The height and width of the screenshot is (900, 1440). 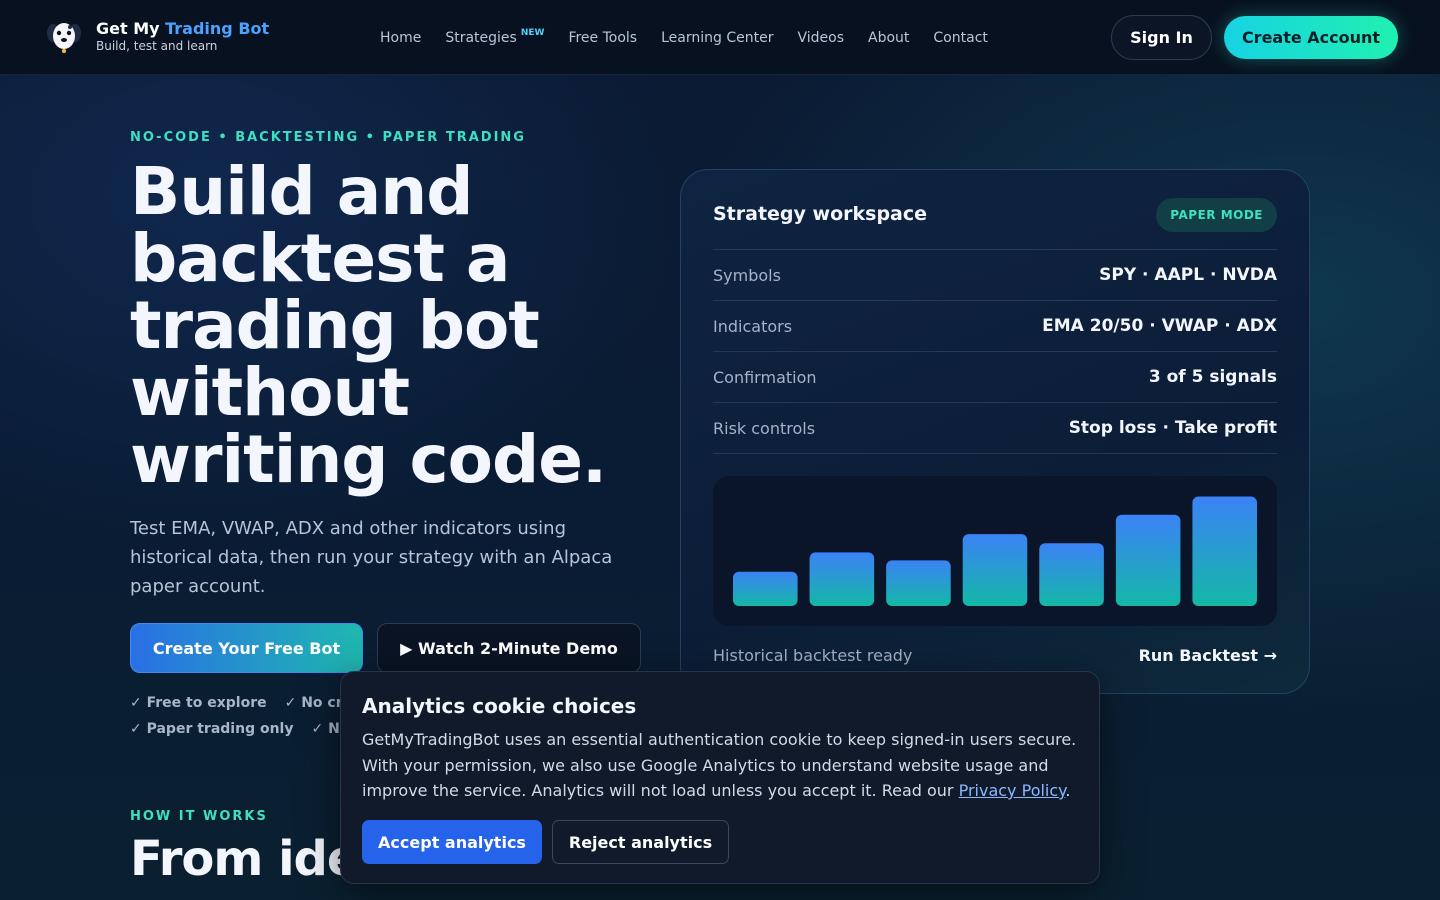 What do you see at coordinates (753, 326) in the screenshot?
I see `row-label: Indicators` at bounding box center [753, 326].